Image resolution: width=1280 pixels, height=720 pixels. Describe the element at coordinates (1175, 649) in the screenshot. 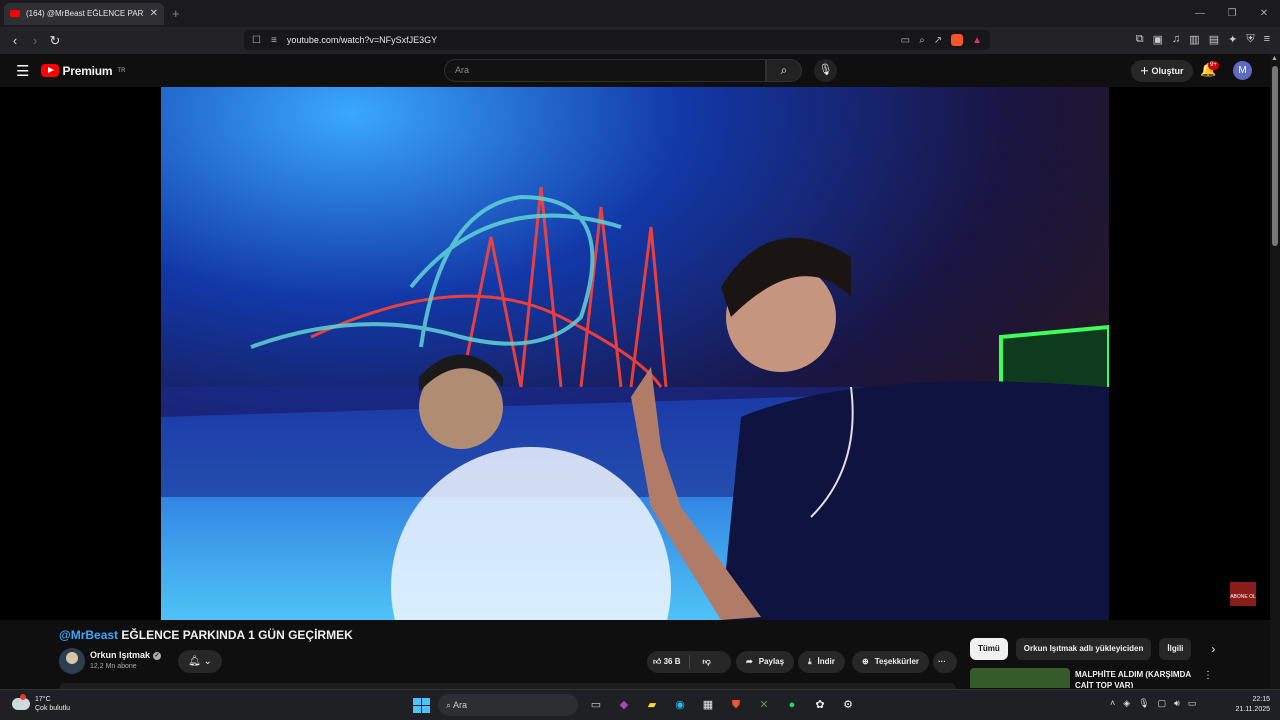

I see `chip-related: İlgili` at that location.